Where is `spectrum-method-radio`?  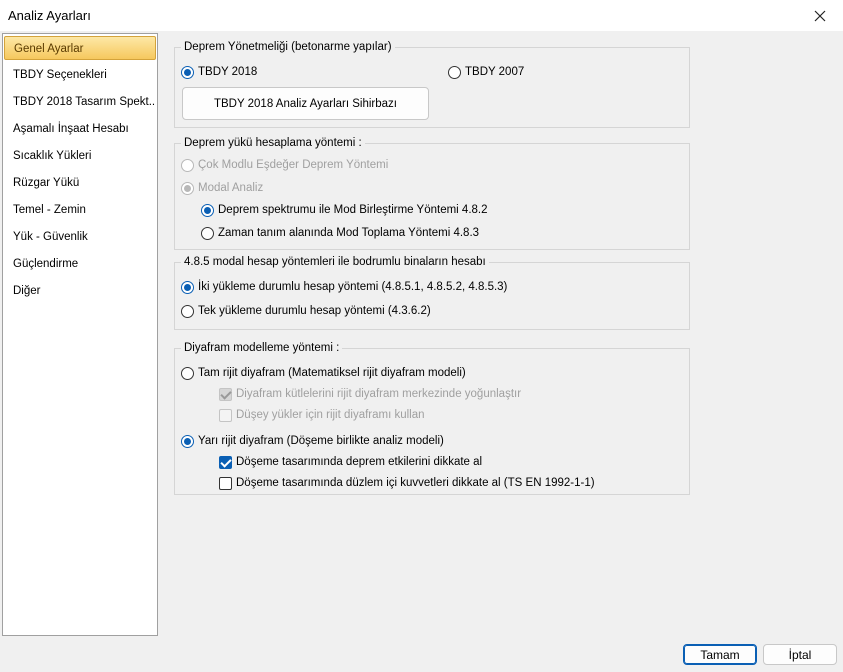
spectrum-method-radio is located at coordinates (207, 210).